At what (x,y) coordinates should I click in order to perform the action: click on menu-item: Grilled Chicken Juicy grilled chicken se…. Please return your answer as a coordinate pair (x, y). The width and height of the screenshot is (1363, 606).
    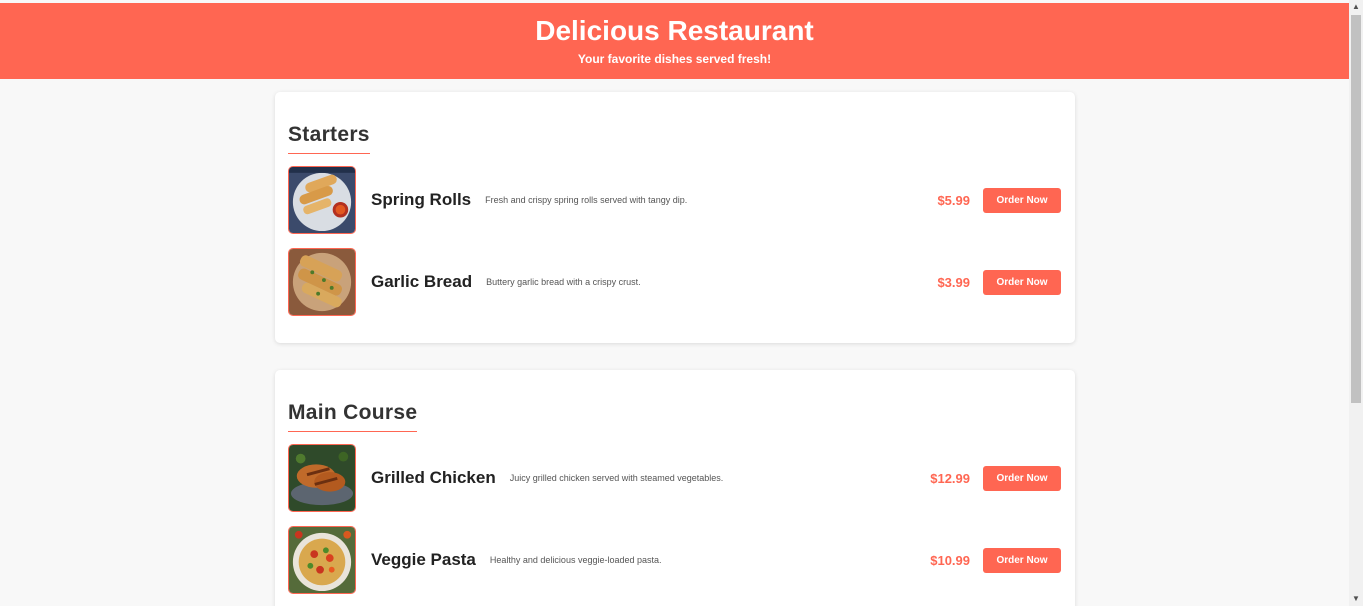
    Looking at the image, I should click on (674, 478).